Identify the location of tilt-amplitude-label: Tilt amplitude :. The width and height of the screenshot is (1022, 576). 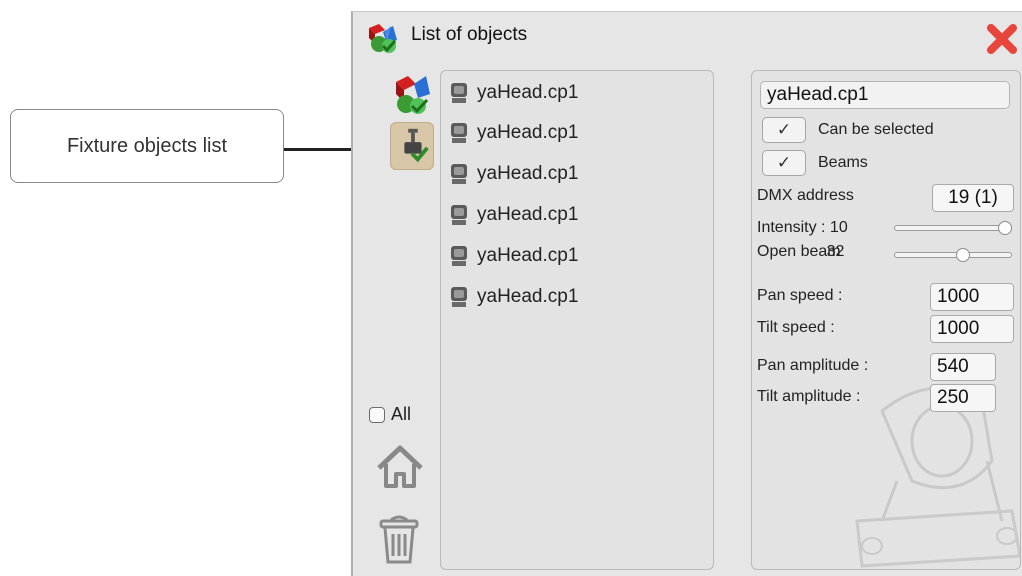
(809, 396).